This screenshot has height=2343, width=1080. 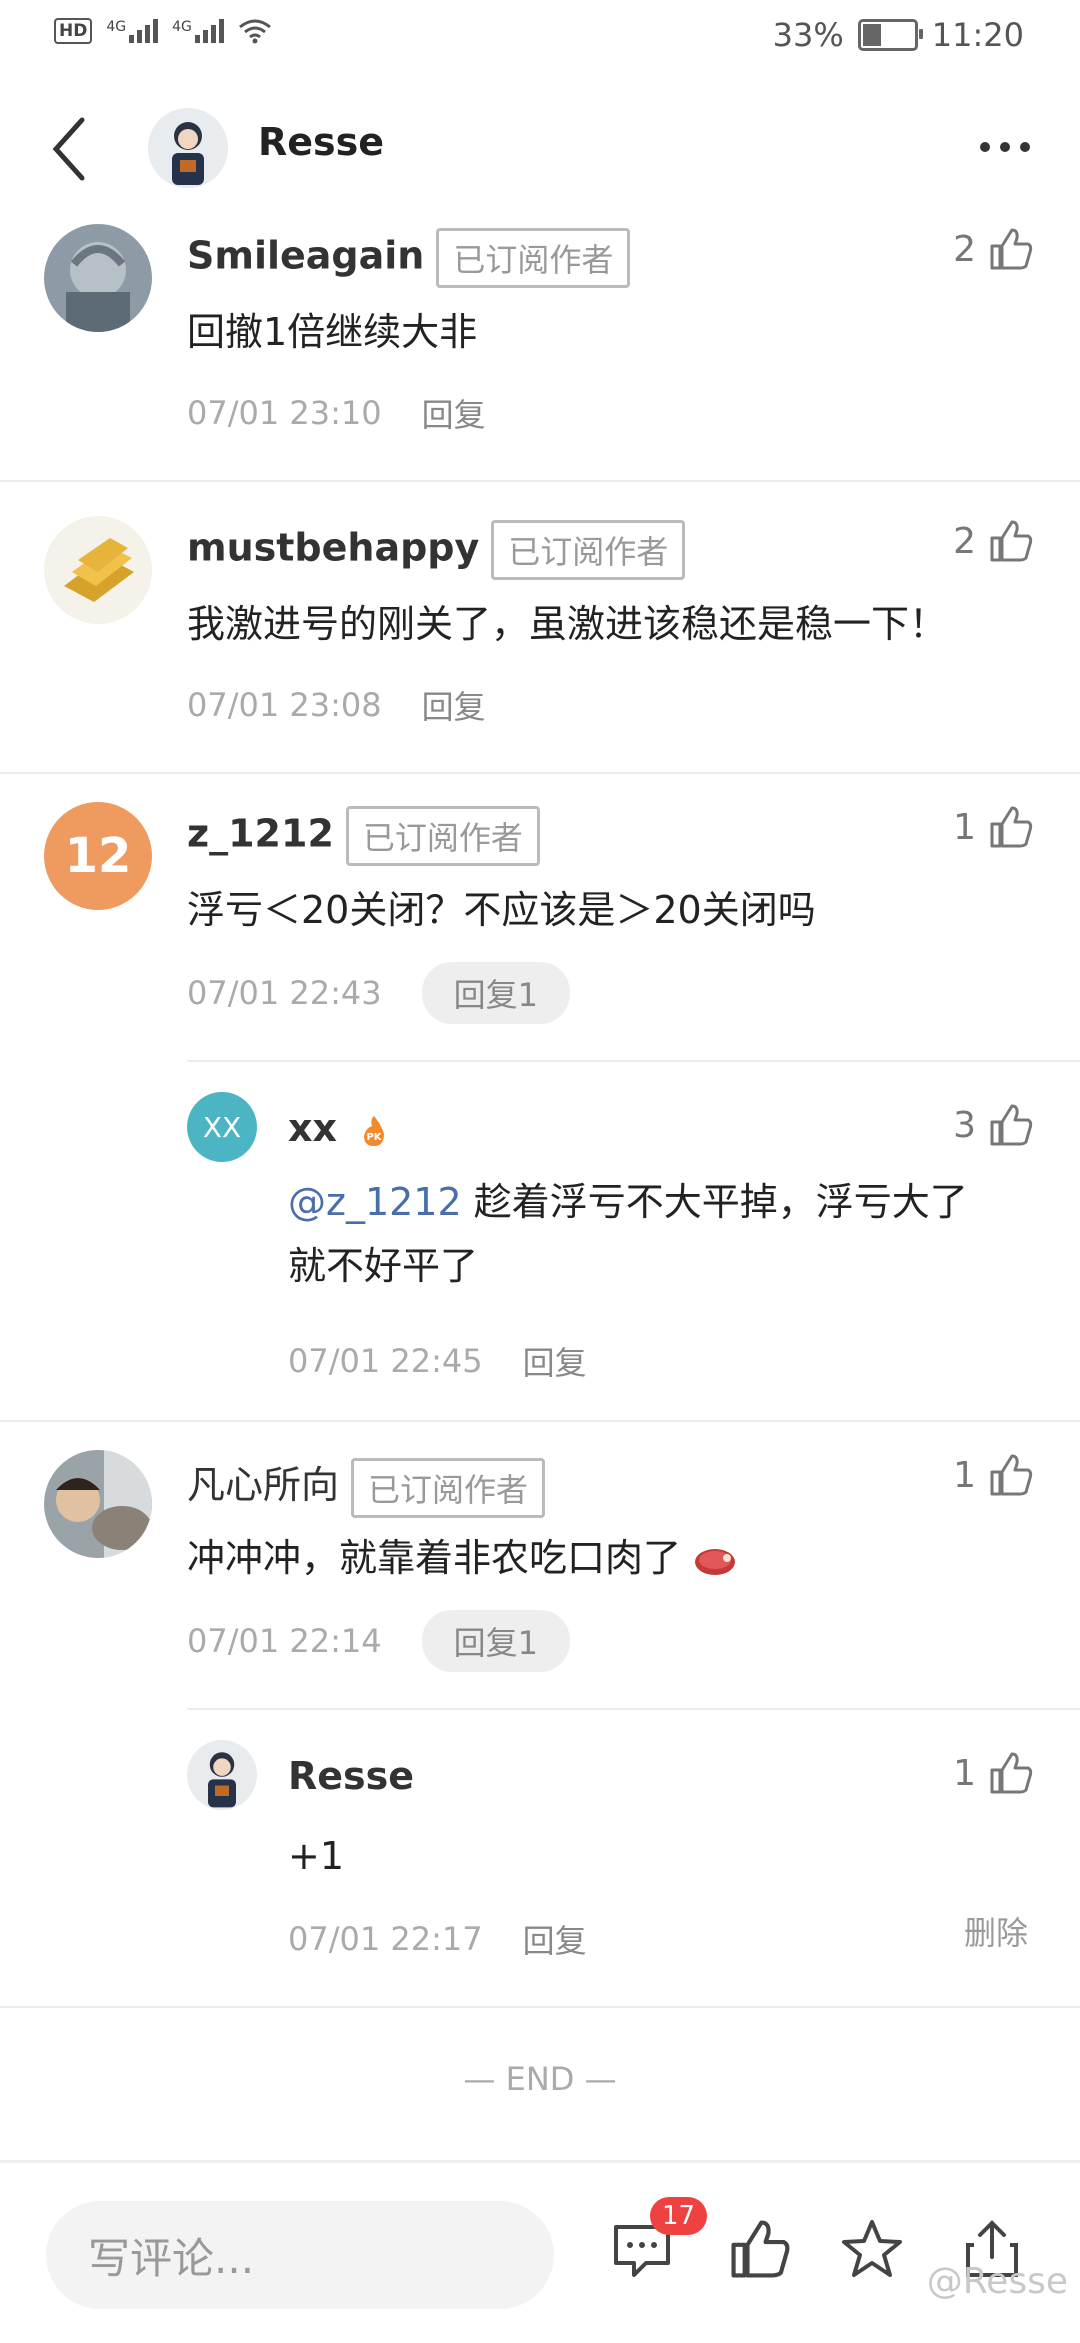 What do you see at coordinates (316, 1856) in the screenshot?
I see `reply-text: +1` at bounding box center [316, 1856].